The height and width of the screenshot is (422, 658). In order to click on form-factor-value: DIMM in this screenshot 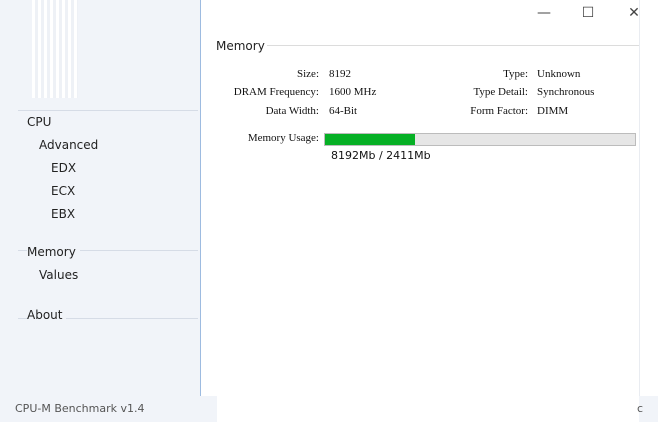, I will do `click(553, 111)`.